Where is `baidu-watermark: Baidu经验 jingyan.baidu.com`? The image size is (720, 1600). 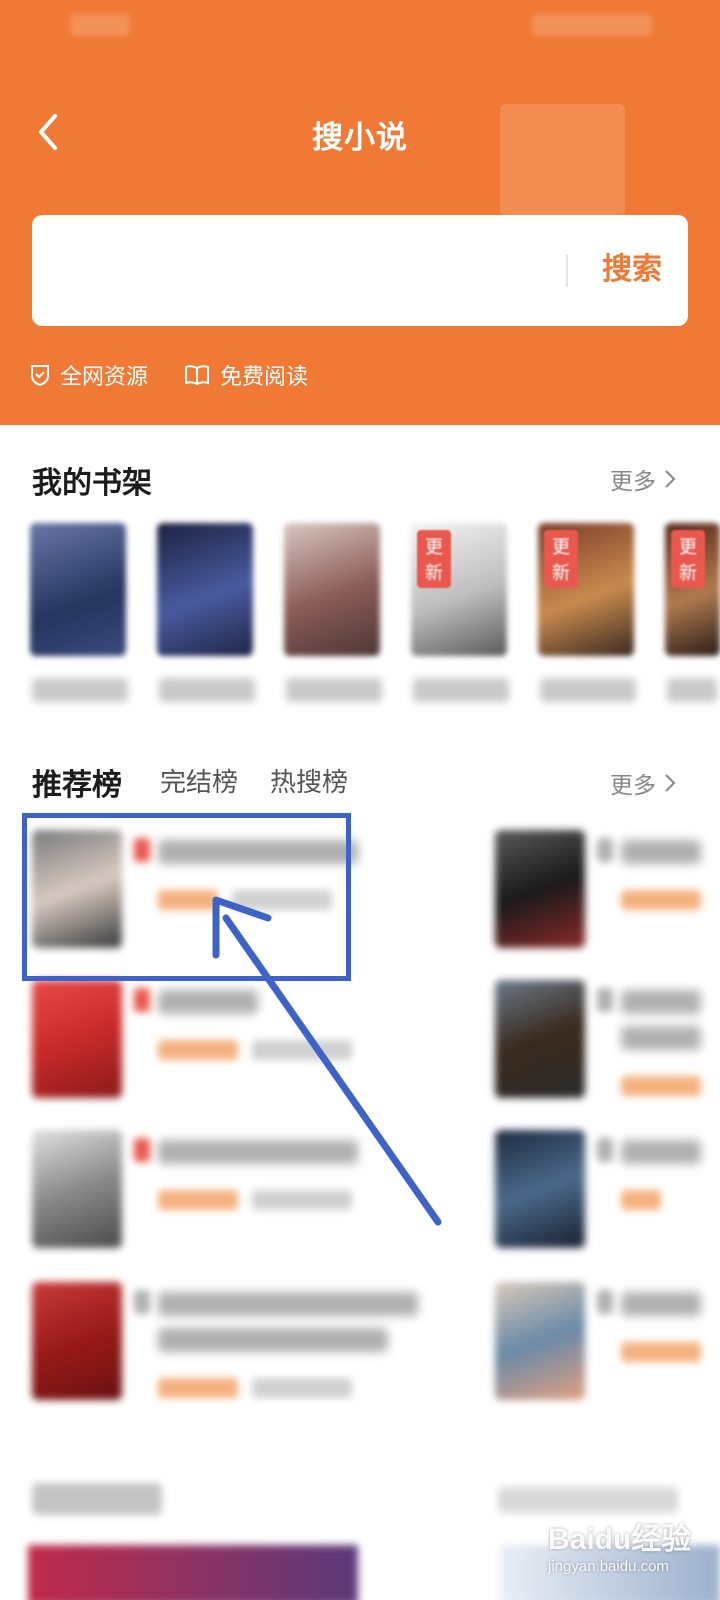 baidu-watermark: Baidu经验 jingyan.baidu.com is located at coordinates (633, 1554).